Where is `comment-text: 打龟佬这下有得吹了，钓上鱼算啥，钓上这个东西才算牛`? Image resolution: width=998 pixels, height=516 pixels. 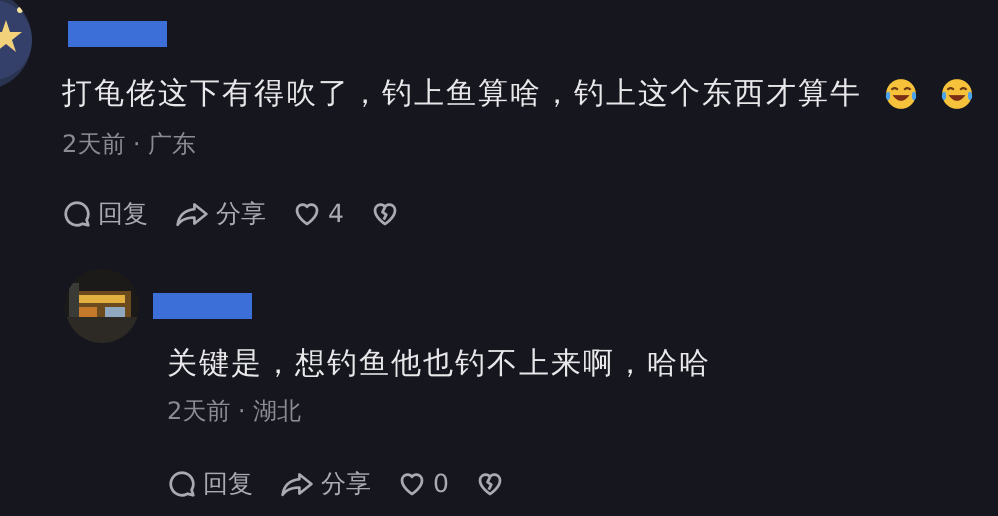 comment-text: 打龟佬这下有得吹了，钓上鱼算啥，钓上这个东西才算牛 is located at coordinates (462, 94).